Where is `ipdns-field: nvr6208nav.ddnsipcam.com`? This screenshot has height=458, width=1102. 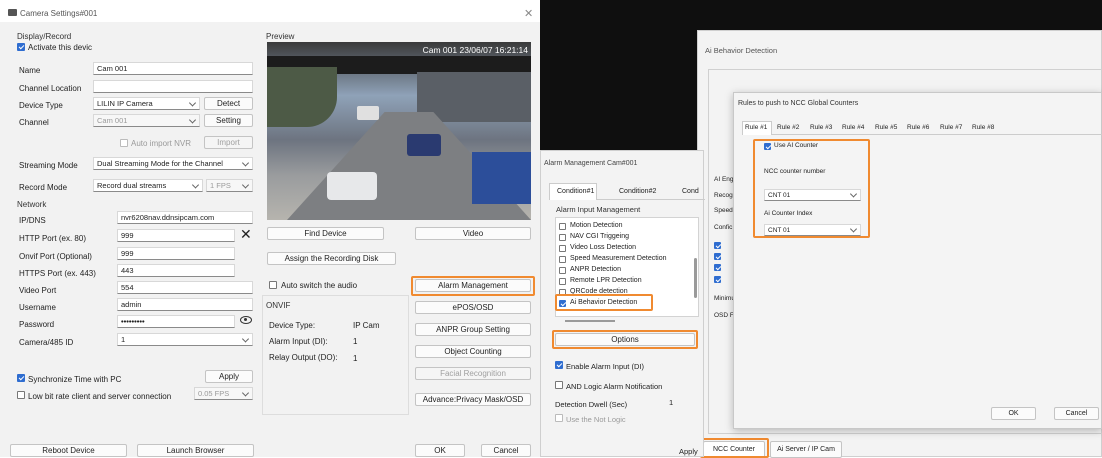
ipdns-field: nvr6208nav.ddnsipcam.com is located at coordinates (185, 217).